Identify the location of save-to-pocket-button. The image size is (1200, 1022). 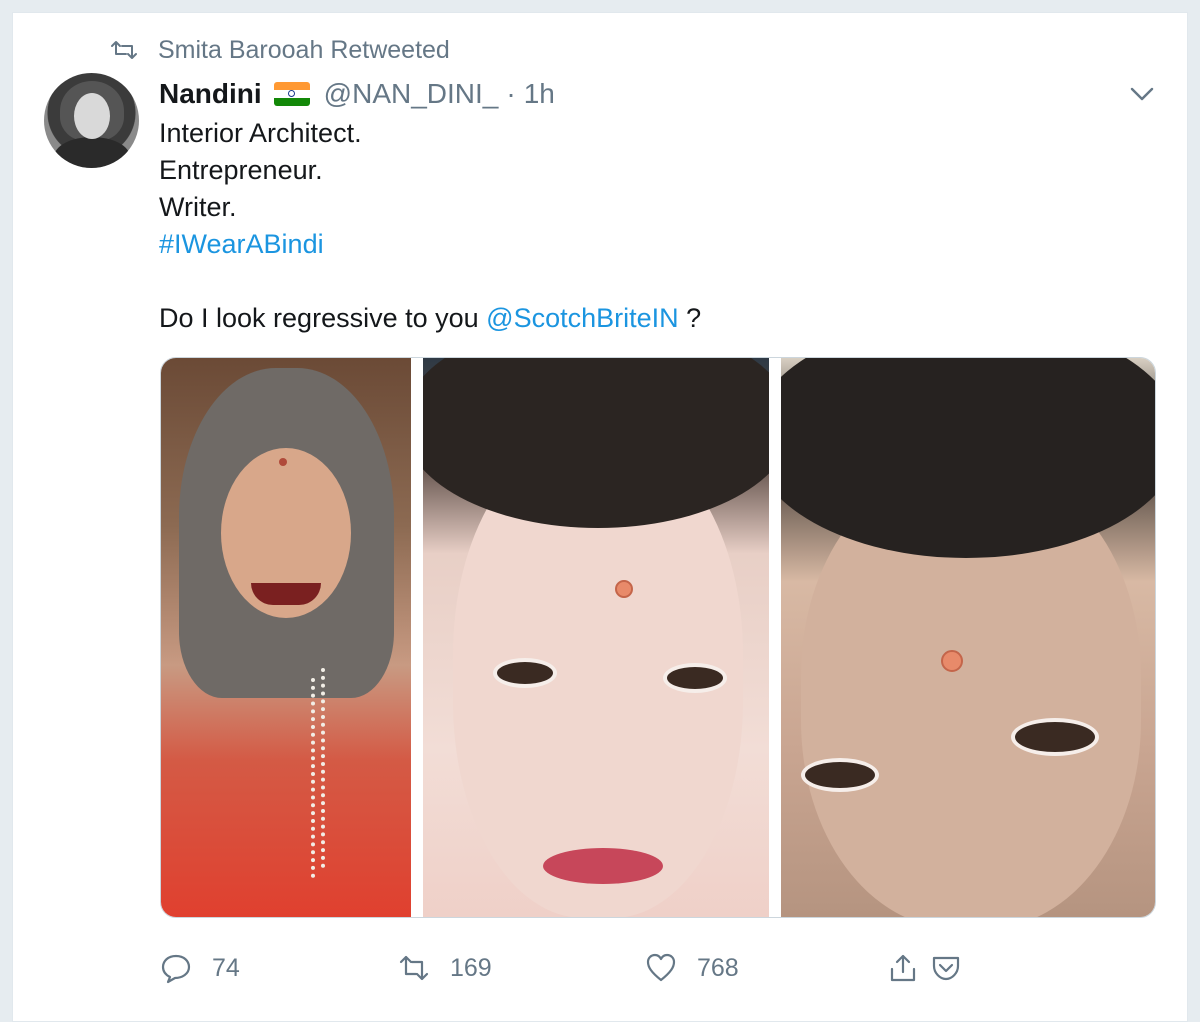
(956, 968).